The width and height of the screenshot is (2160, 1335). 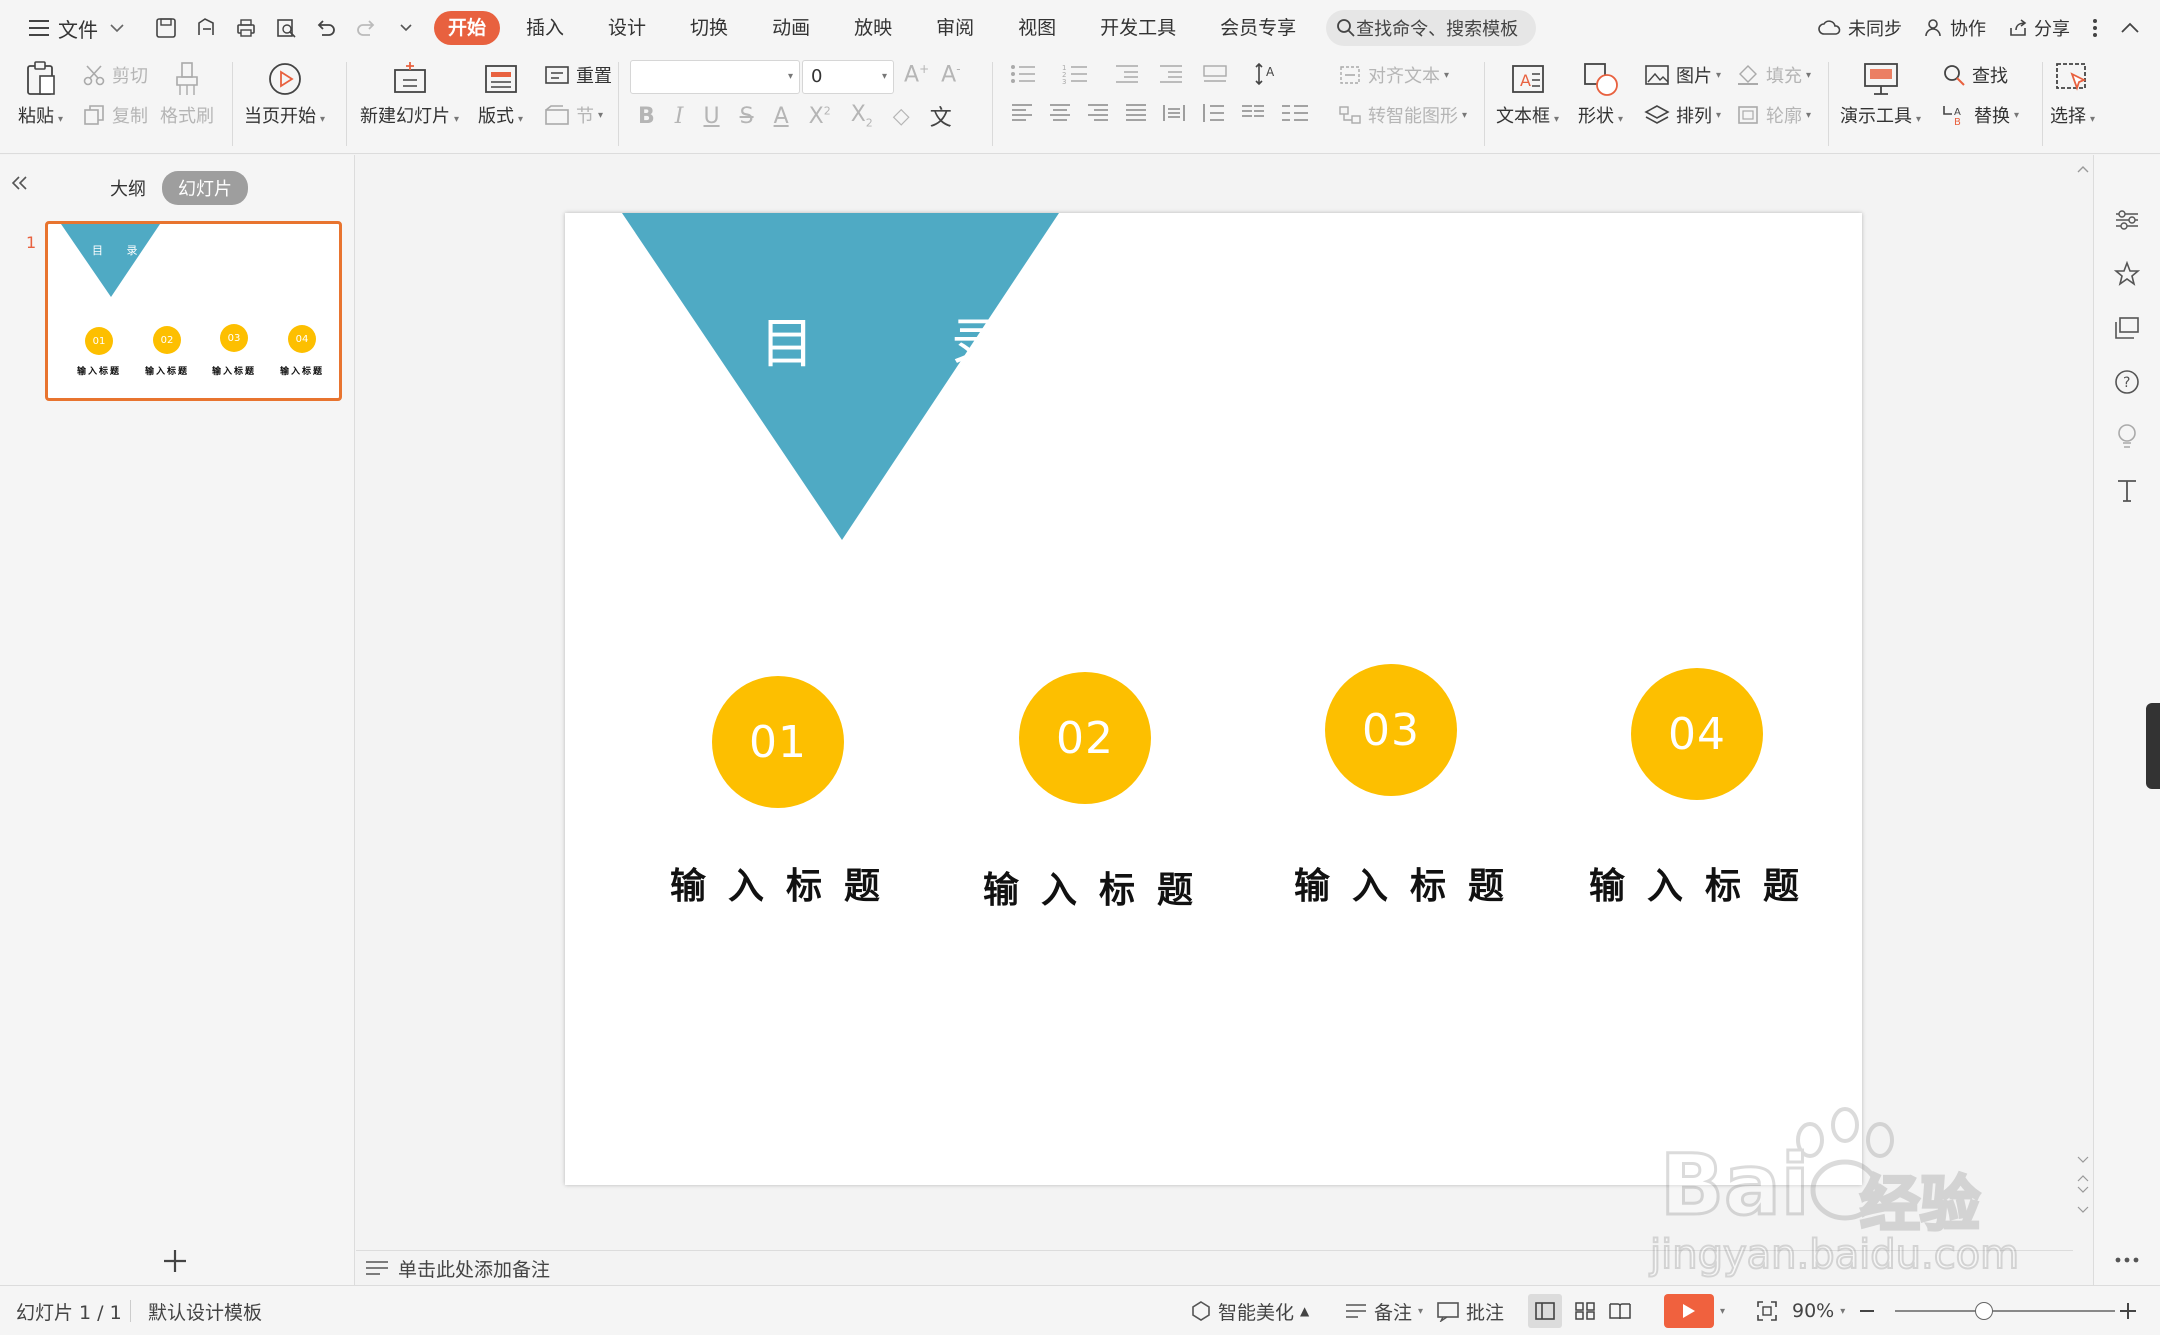 I want to click on cut-button: 剪切, so click(x=115, y=75).